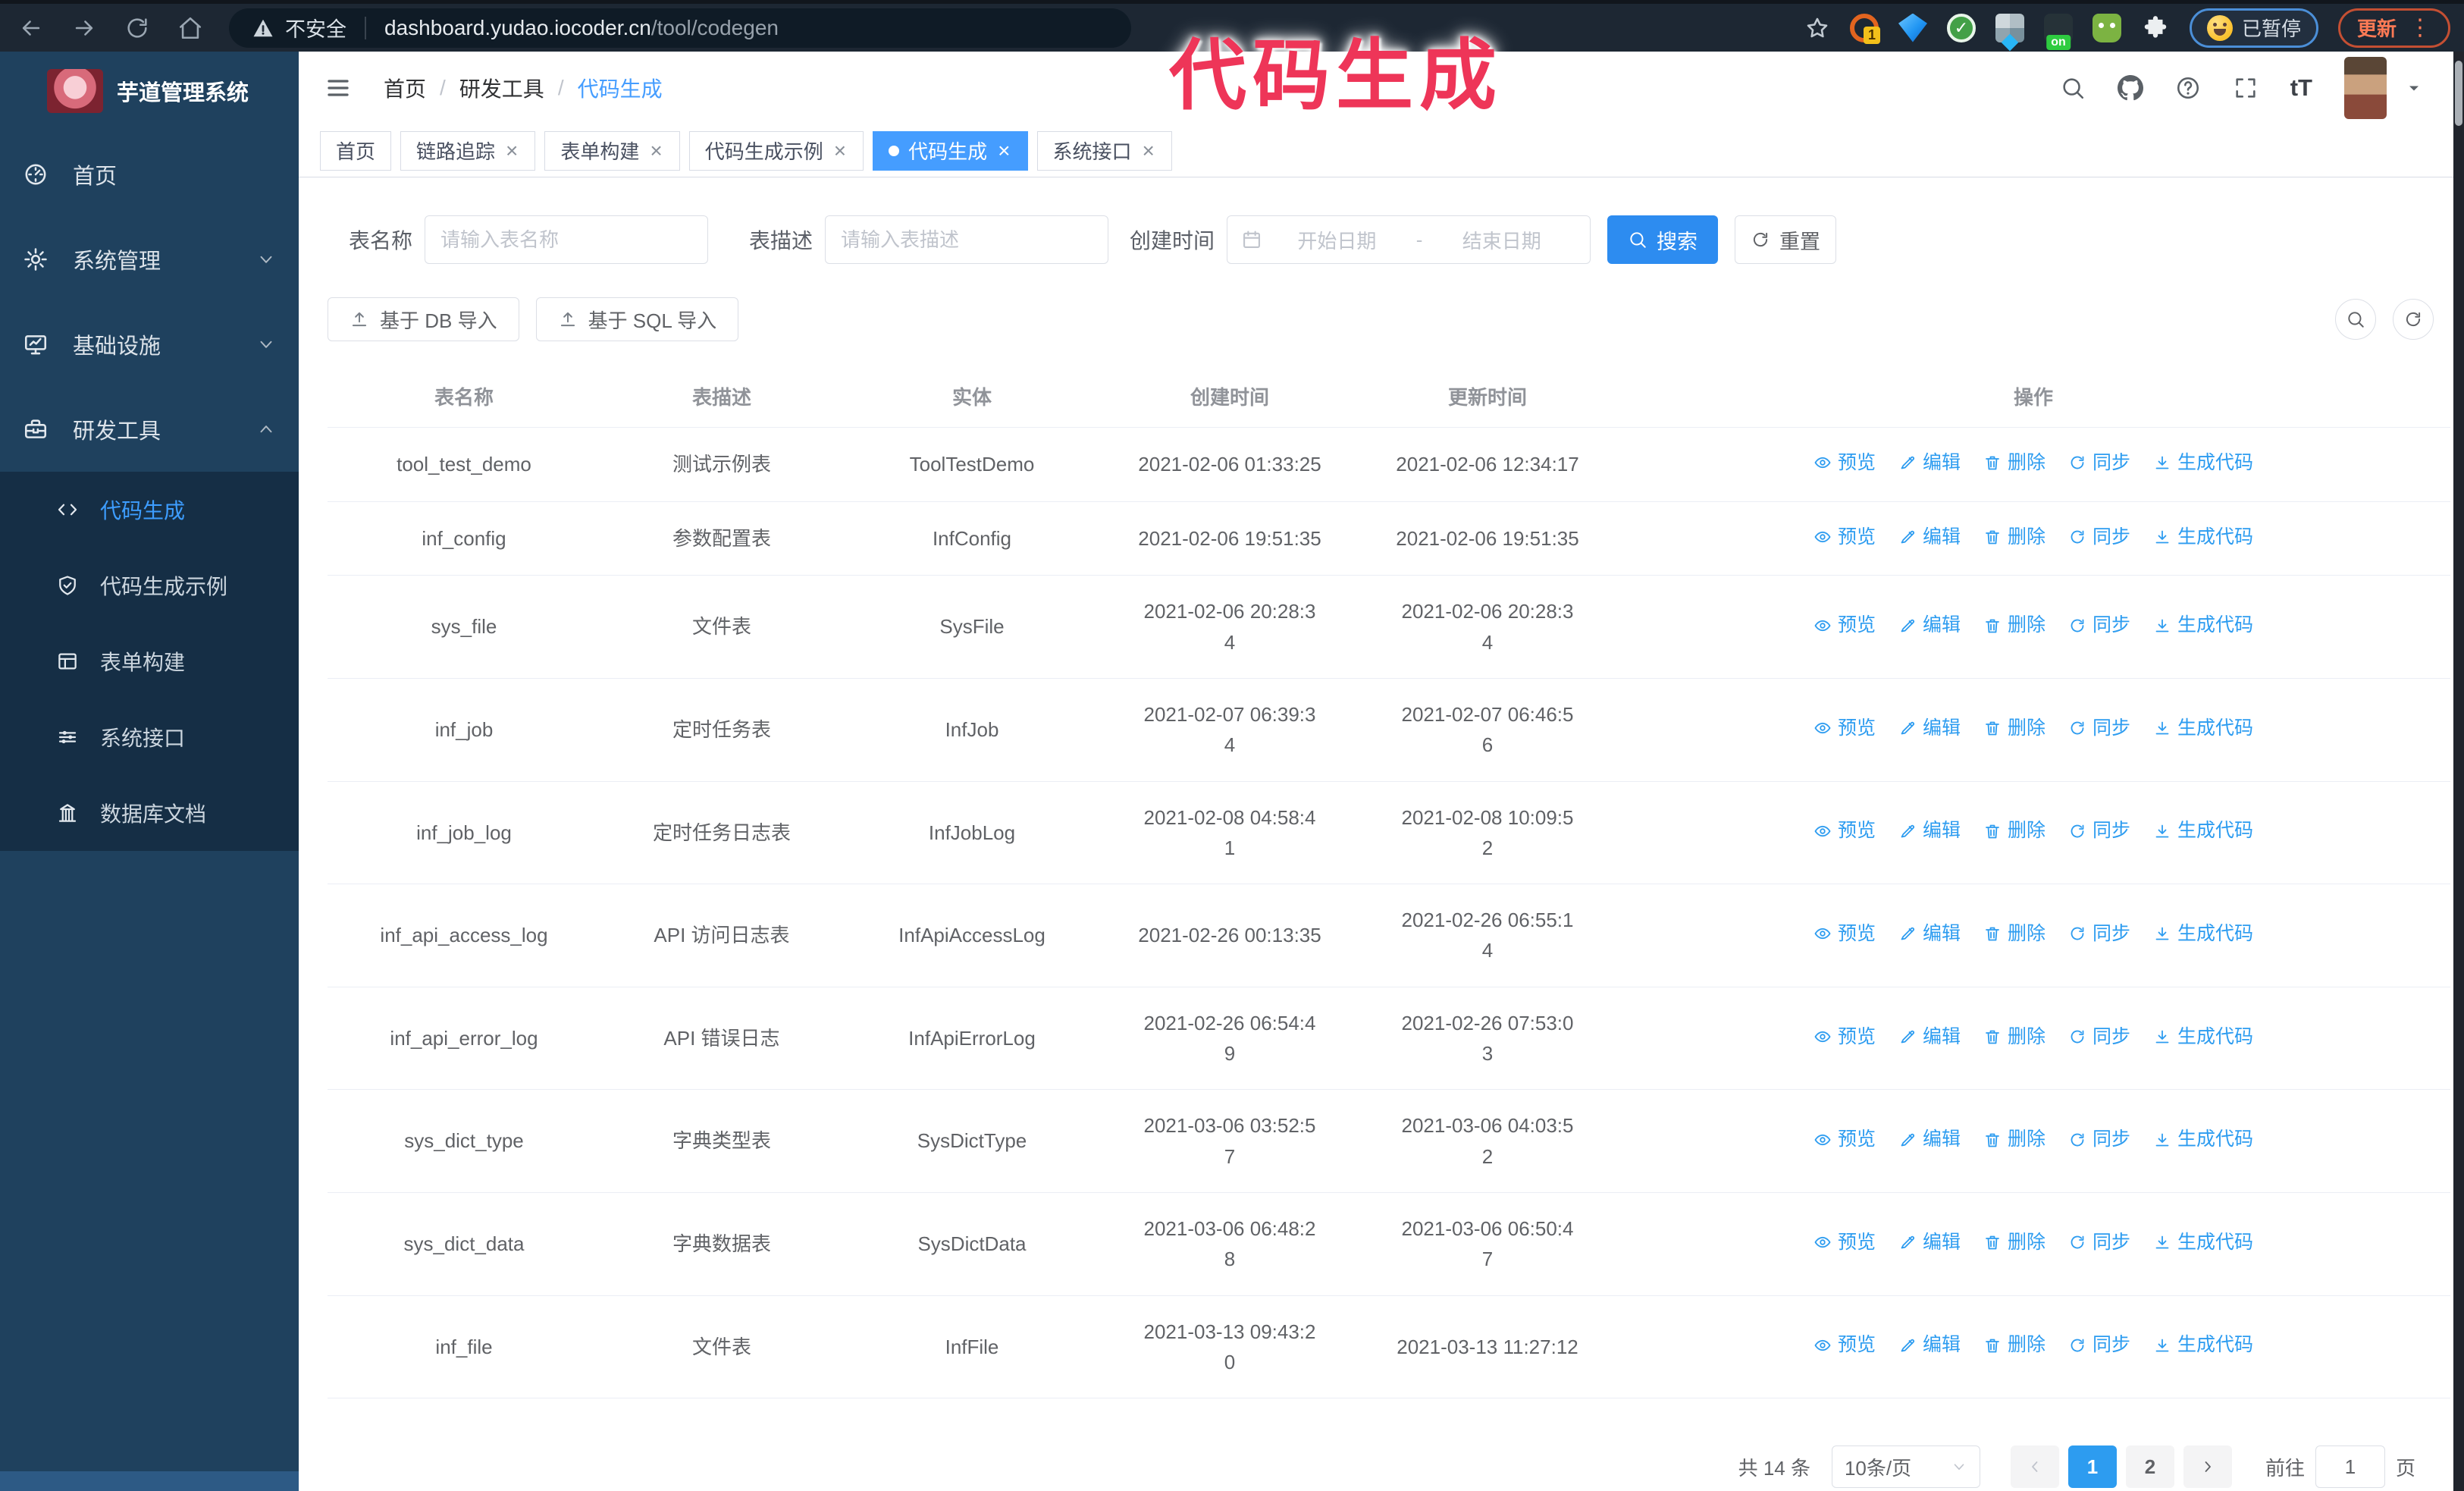 The width and height of the screenshot is (2464, 1491). I want to click on scrollbar-thumb, so click(2458, 93).